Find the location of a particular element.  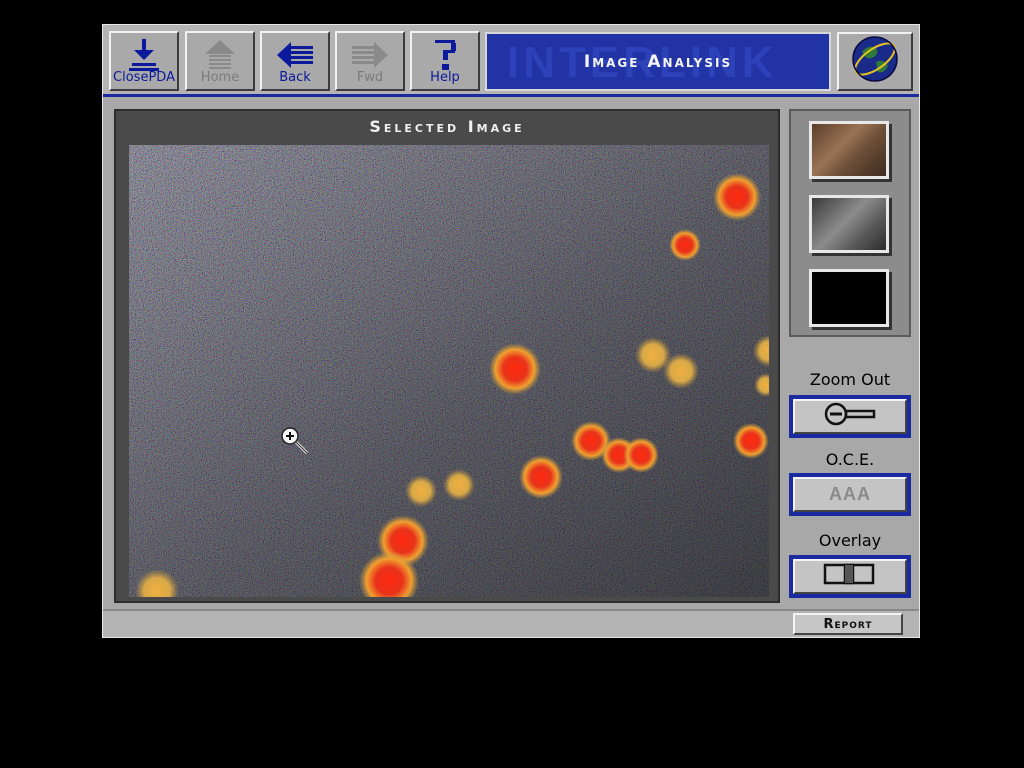

oce-button: AAA is located at coordinates (850, 494).